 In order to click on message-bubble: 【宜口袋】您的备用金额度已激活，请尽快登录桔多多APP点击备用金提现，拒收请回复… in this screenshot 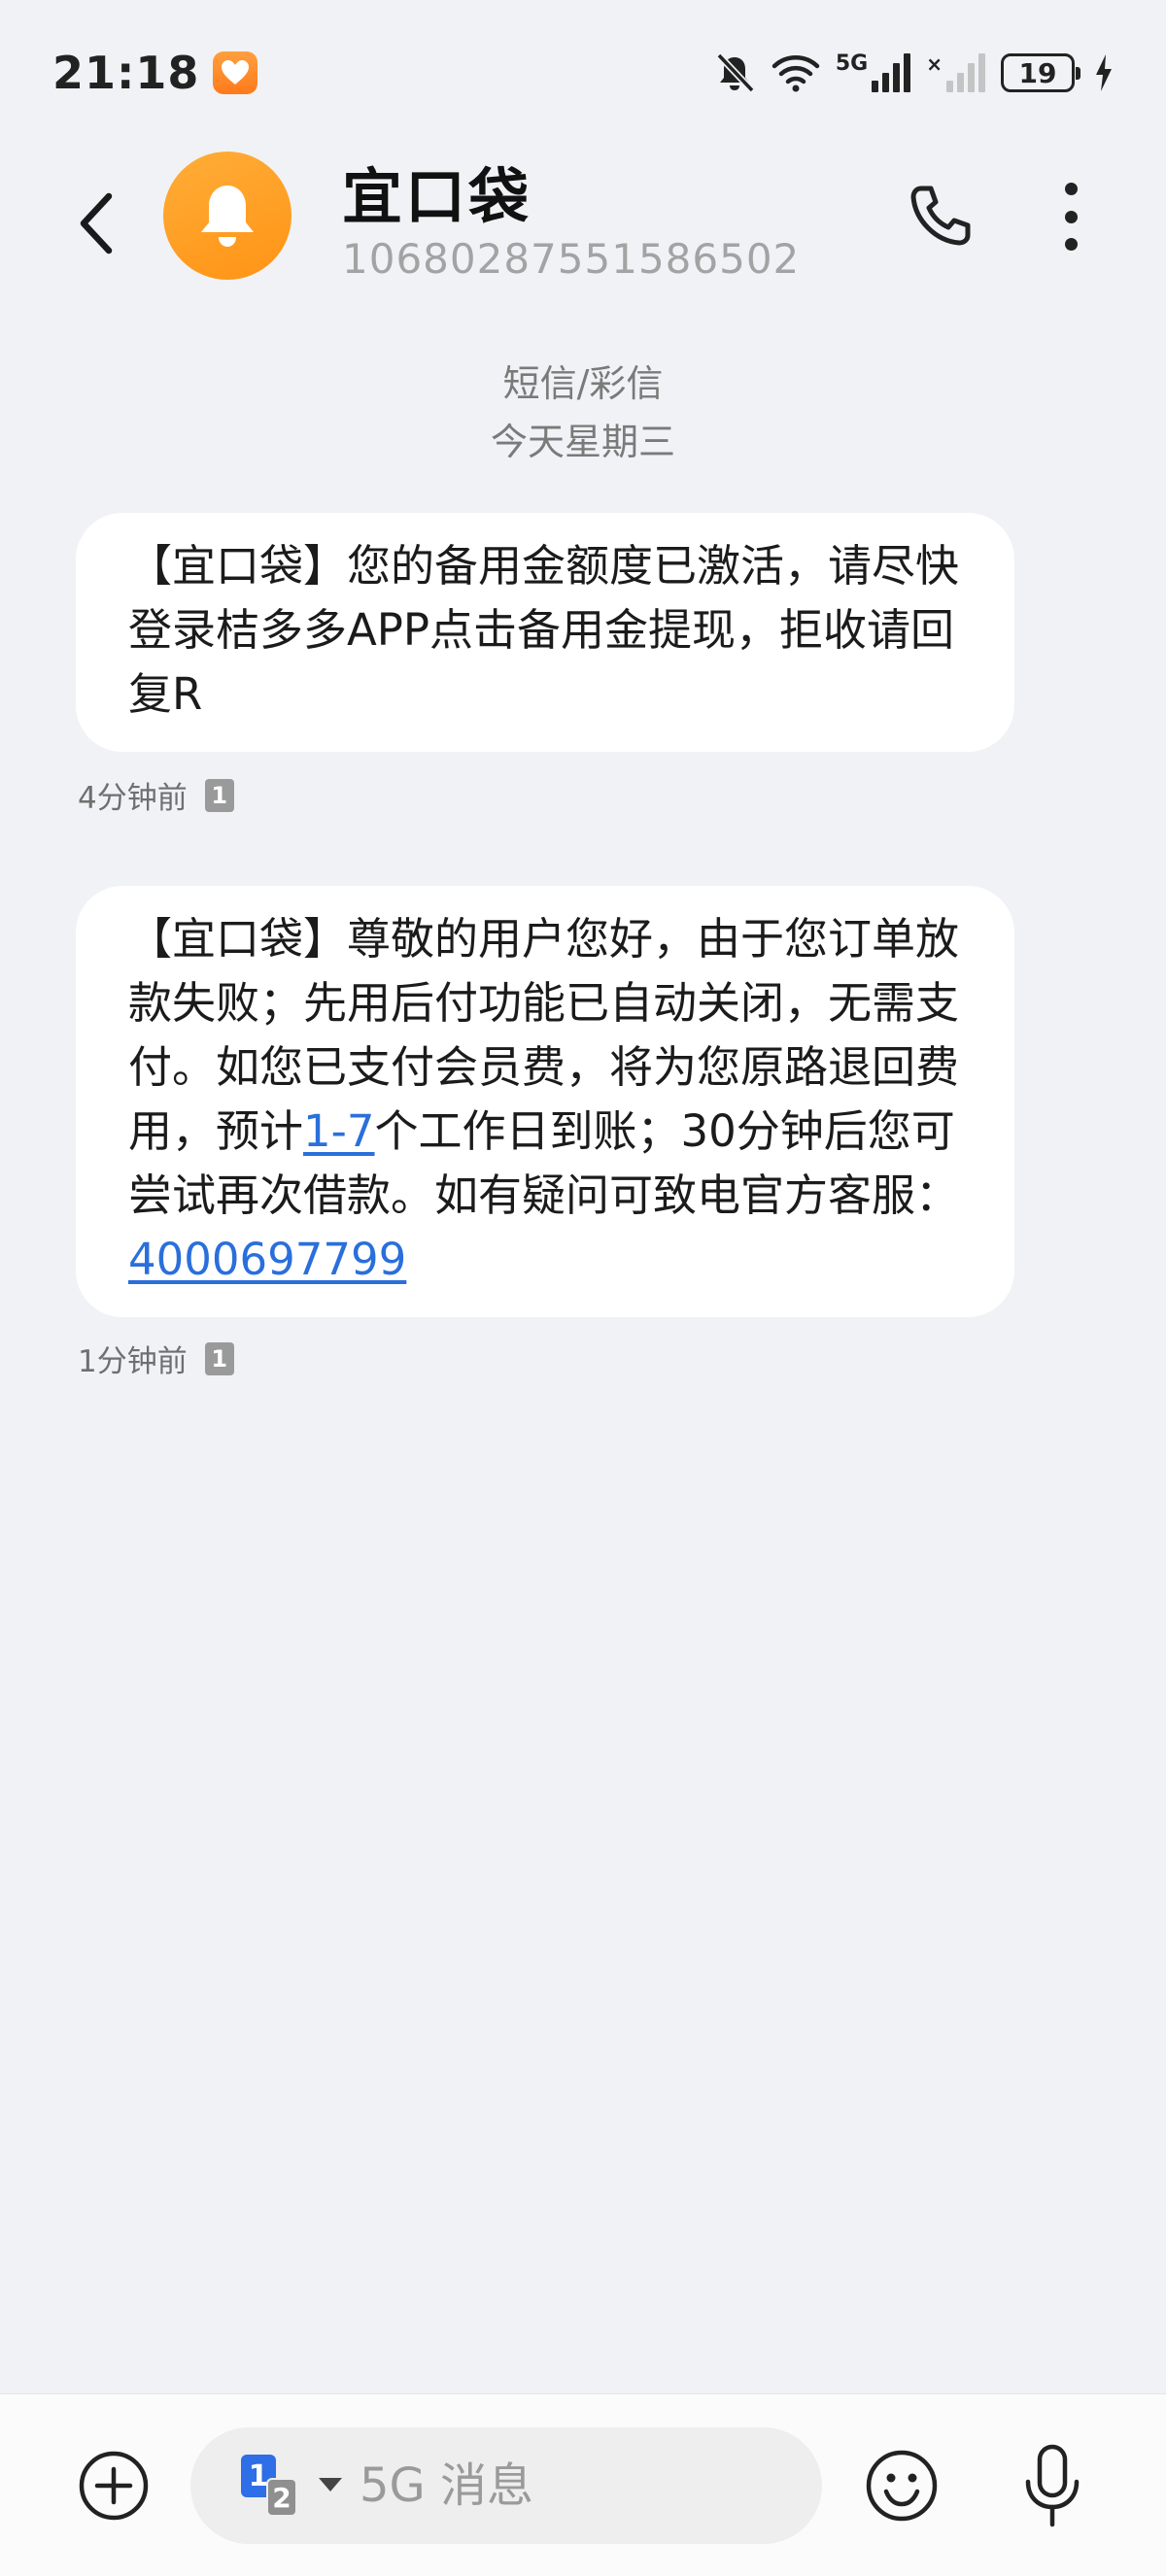, I will do `click(545, 632)`.